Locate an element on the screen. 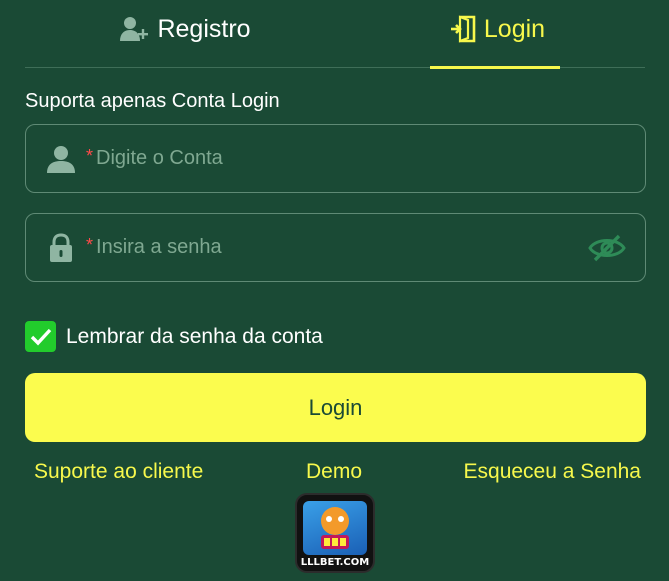 The image size is (669, 581). tab-login: Login is located at coordinates (497, 34).